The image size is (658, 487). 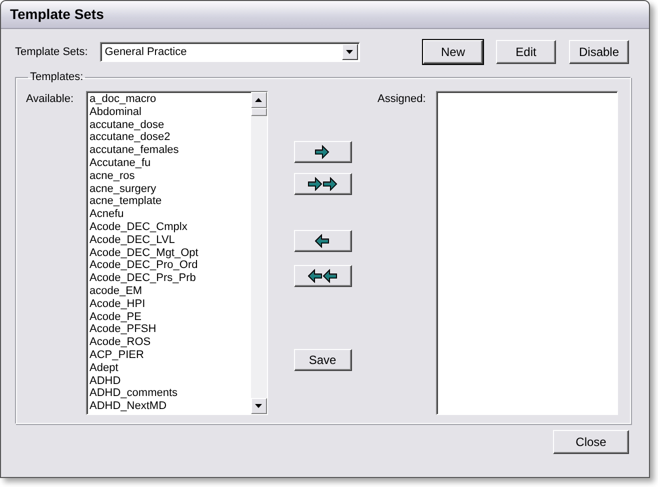 What do you see at coordinates (170, 214) in the screenshot?
I see `list-item: Acnefu` at bounding box center [170, 214].